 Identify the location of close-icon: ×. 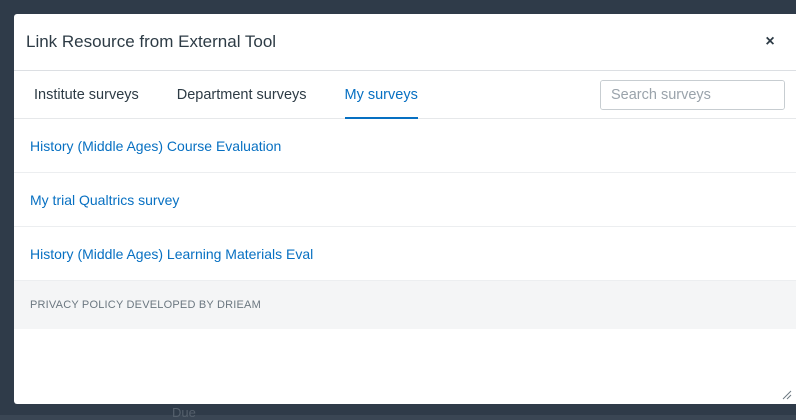
(770, 41).